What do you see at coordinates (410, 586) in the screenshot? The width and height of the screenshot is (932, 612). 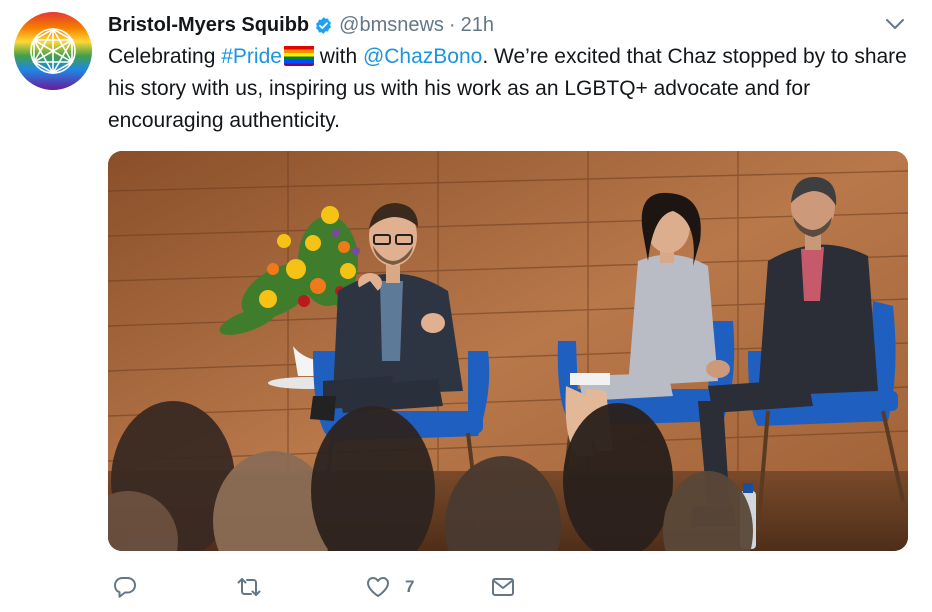 I see `like-count: 7` at bounding box center [410, 586].